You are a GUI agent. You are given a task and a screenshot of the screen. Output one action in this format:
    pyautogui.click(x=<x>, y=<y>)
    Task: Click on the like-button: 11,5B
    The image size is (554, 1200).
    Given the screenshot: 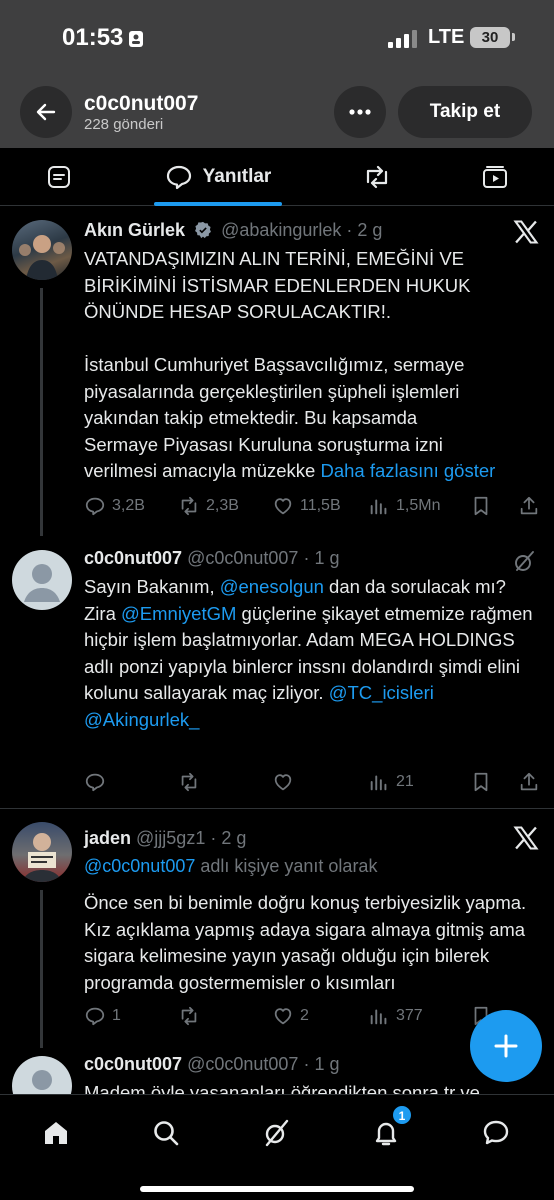 What is the action you would take?
    pyautogui.click(x=306, y=506)
    